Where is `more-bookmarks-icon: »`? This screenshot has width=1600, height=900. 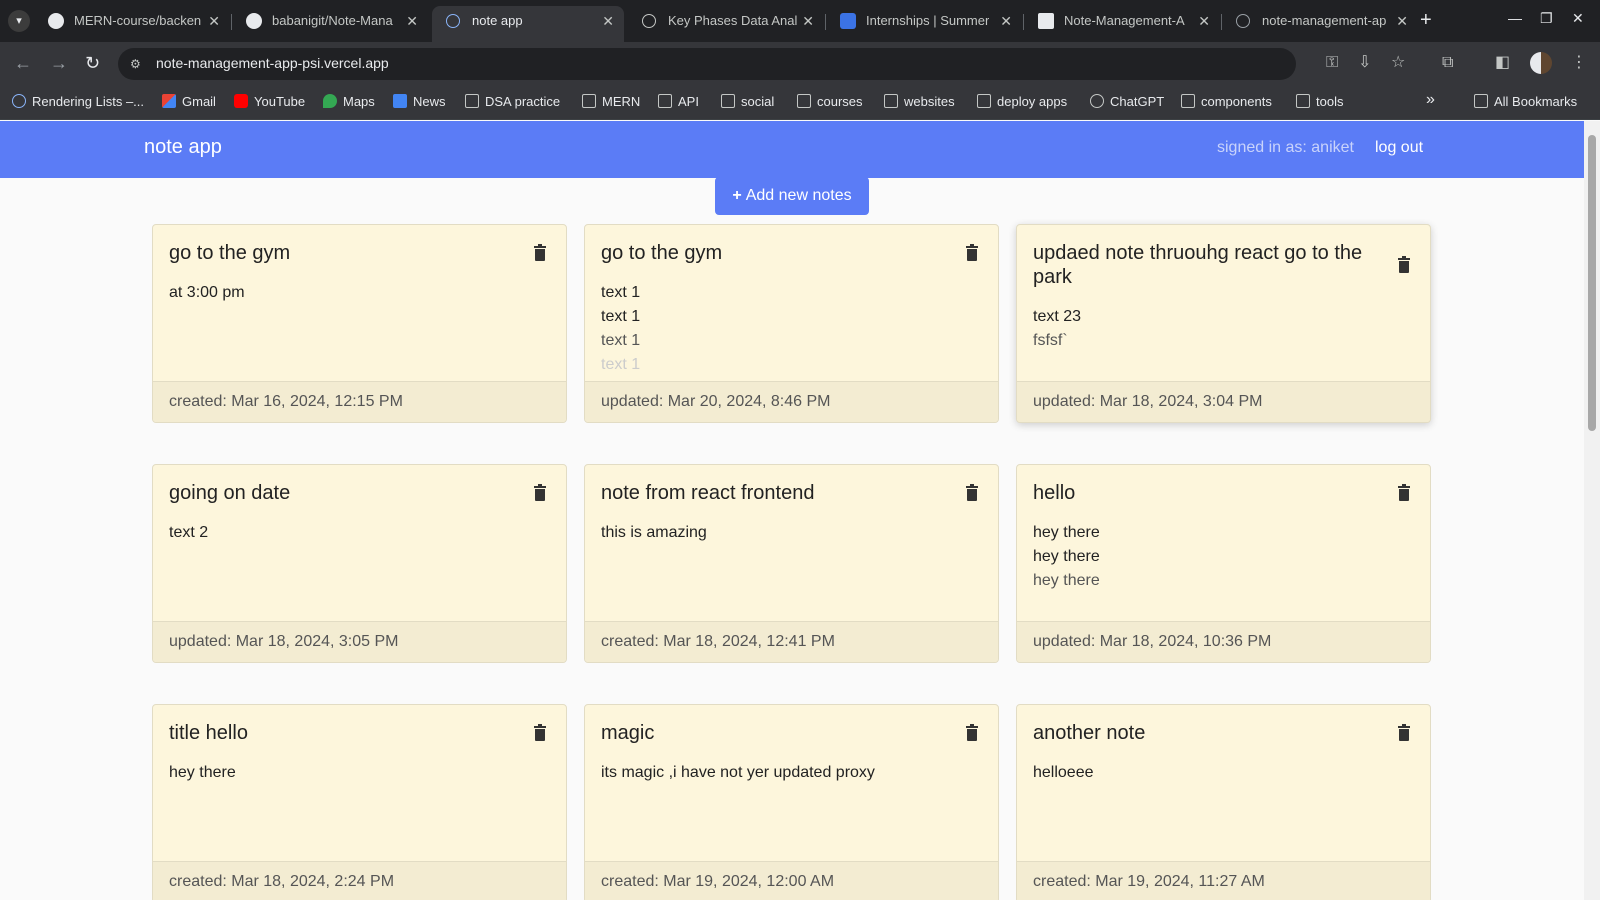
more-bookmarks-icon: » is located at coordinates (1430, 100).